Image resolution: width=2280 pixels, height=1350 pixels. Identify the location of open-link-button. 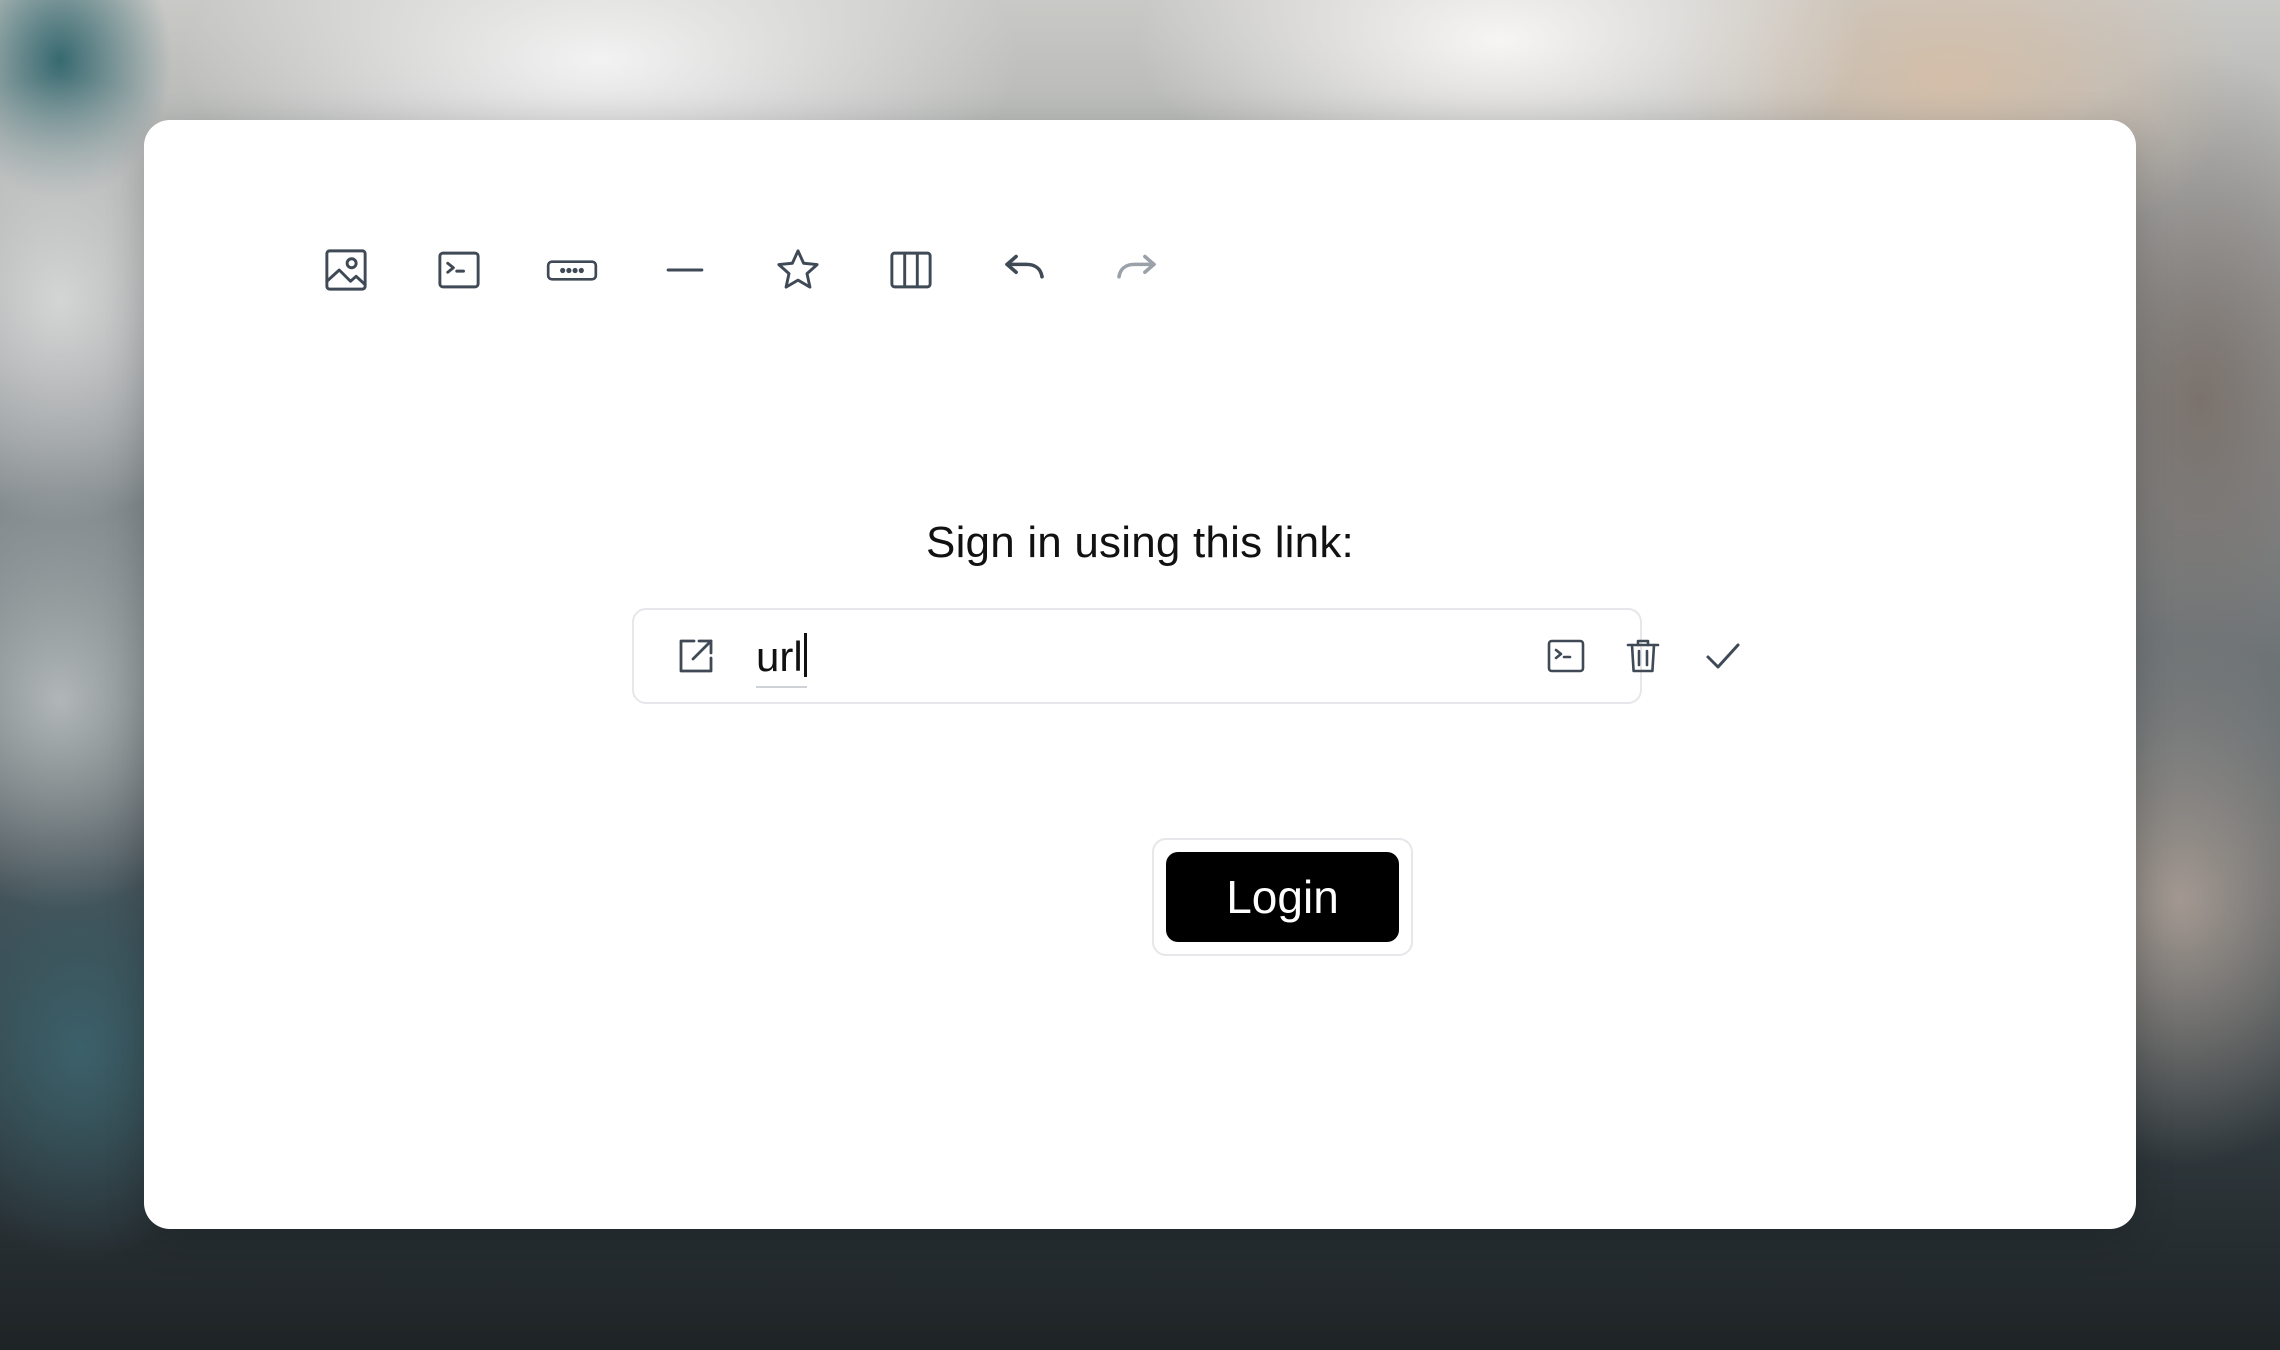
(696, 656).